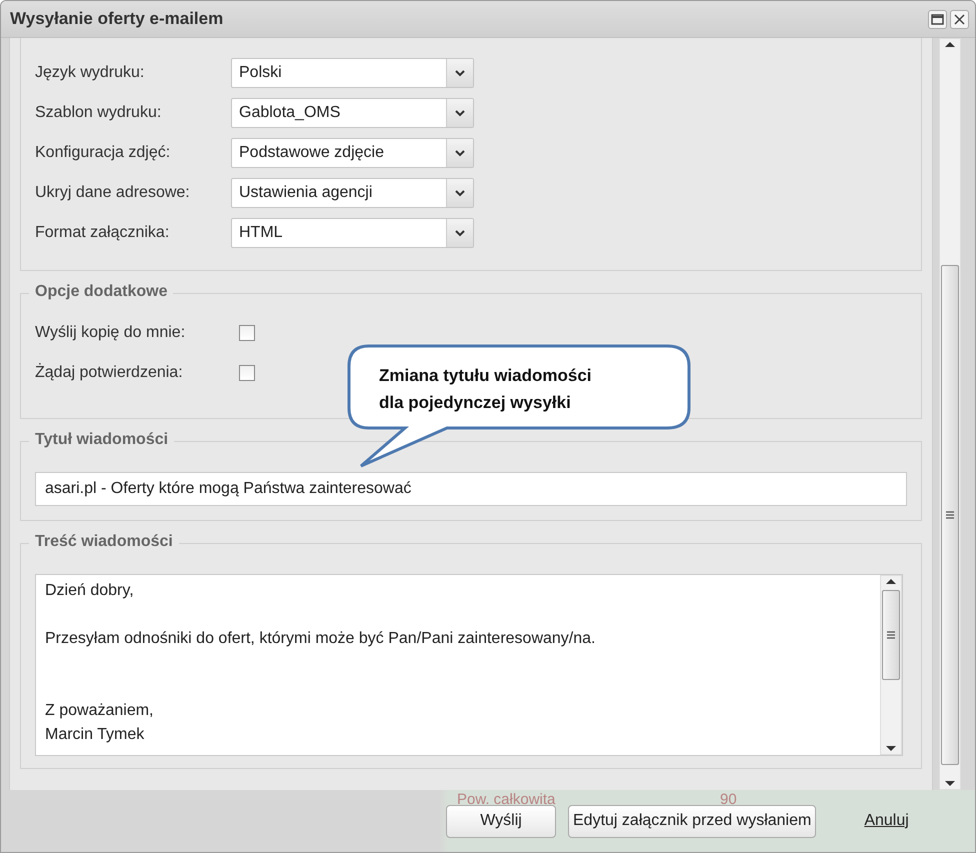  I want to click on dialog-button: Wyślij, so click(501, 821).